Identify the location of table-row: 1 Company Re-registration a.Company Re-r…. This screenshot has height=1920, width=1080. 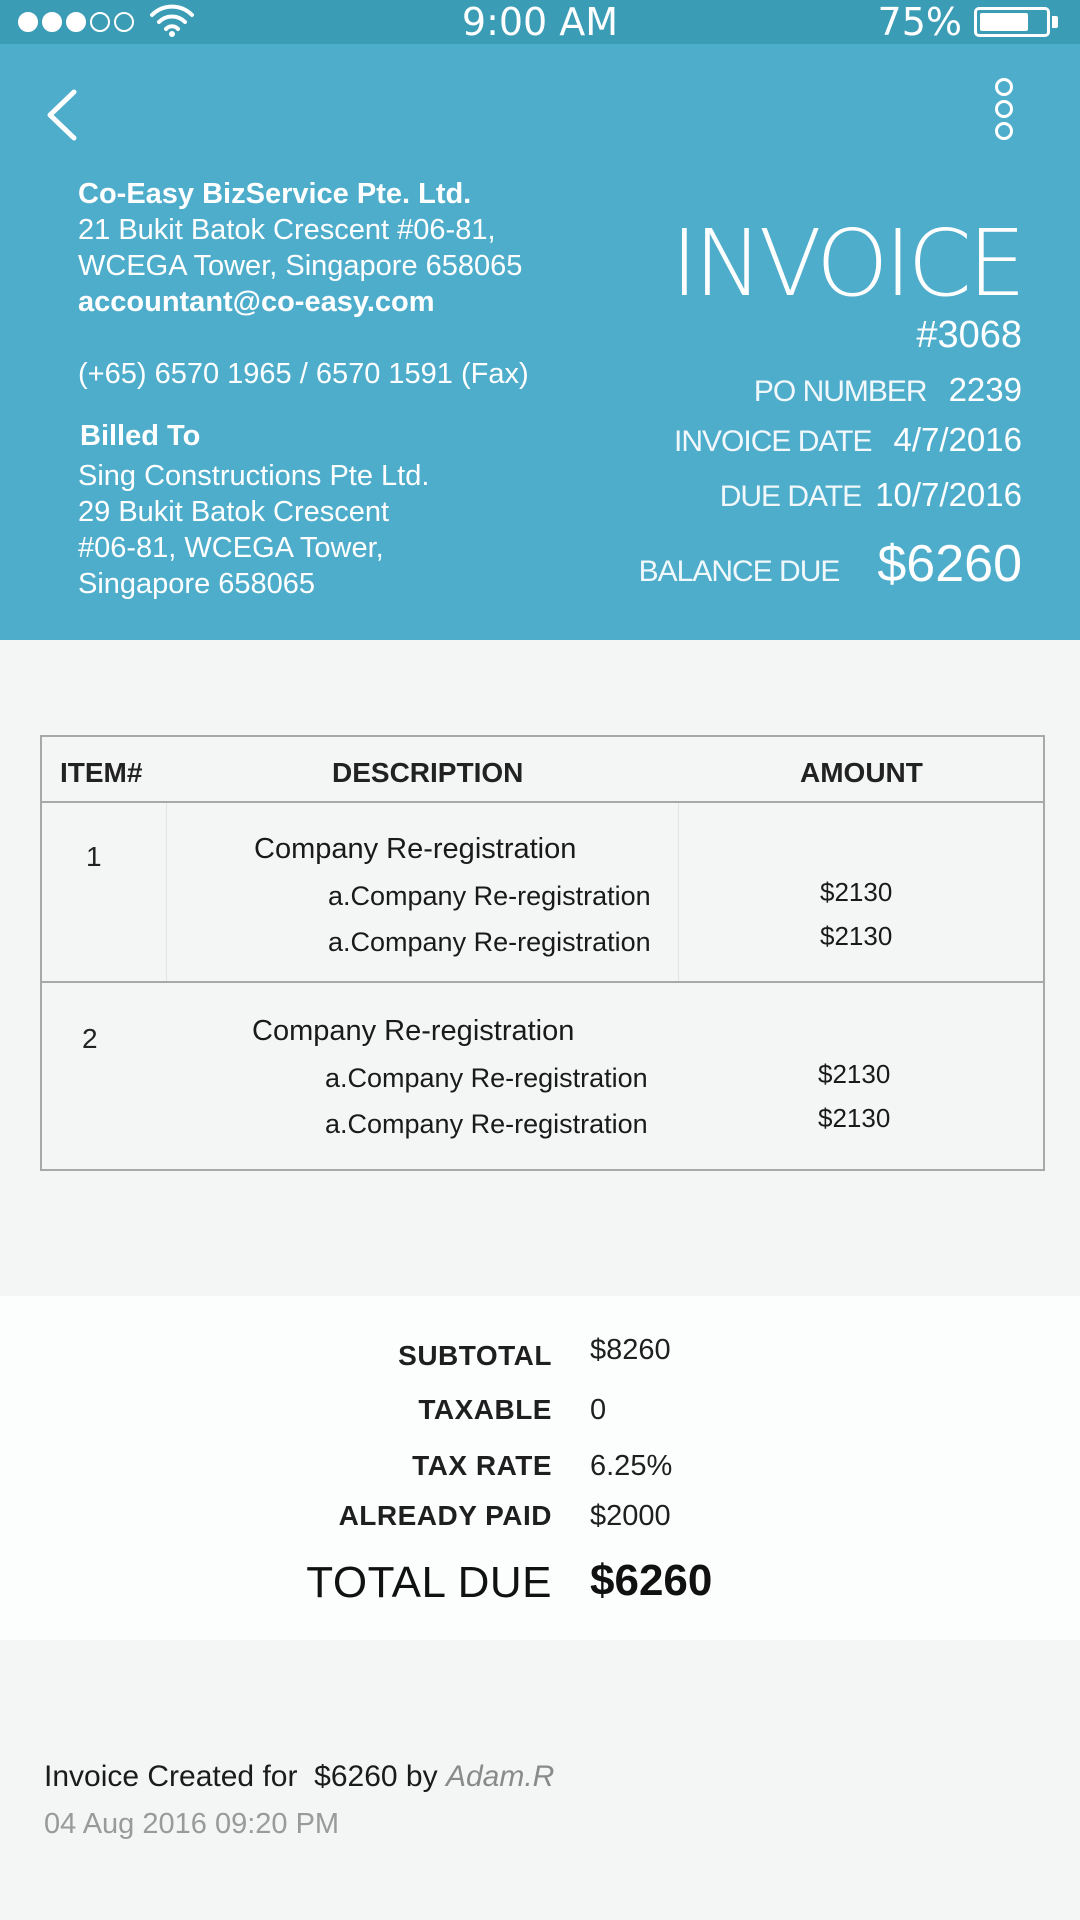
(542, 893).